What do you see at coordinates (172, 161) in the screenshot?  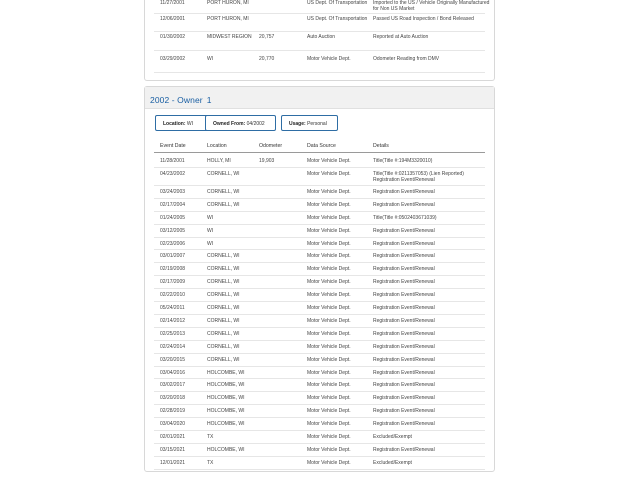 I see `cell-event-date: 11/28/2001` at bounding box center [172, 161].